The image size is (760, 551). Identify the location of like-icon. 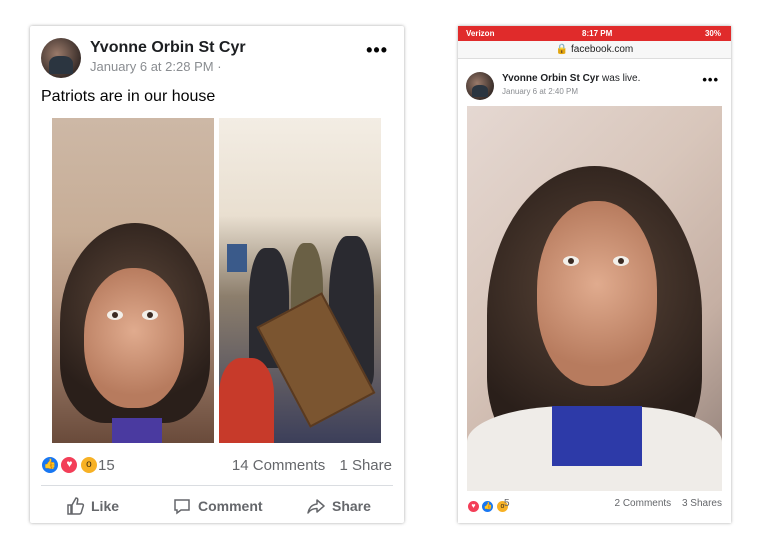
(76, 506).